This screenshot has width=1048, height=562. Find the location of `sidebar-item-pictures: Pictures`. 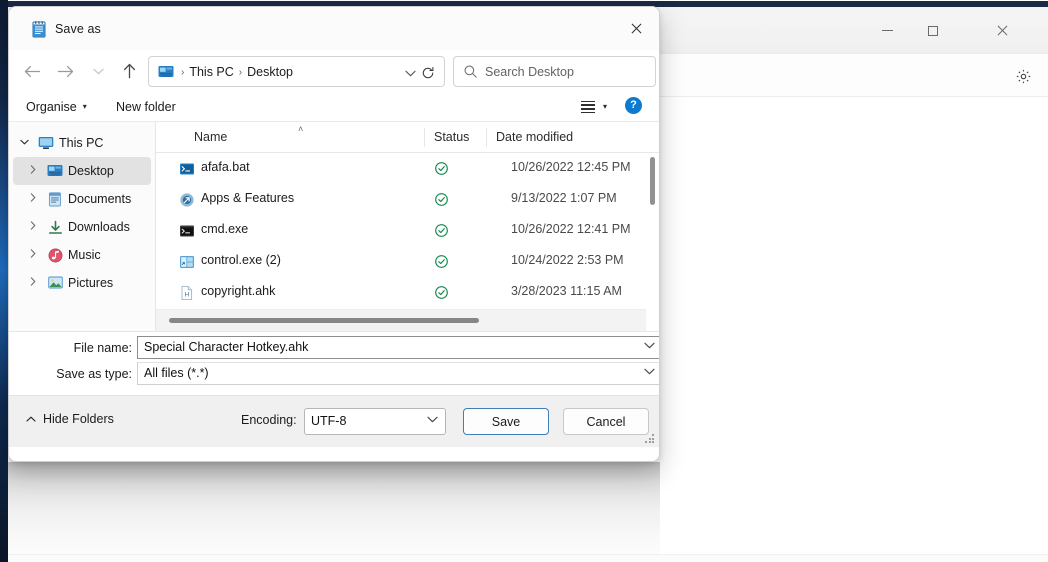

sidebar-item-pictures: Pictures is located at coordinates (82, 283).